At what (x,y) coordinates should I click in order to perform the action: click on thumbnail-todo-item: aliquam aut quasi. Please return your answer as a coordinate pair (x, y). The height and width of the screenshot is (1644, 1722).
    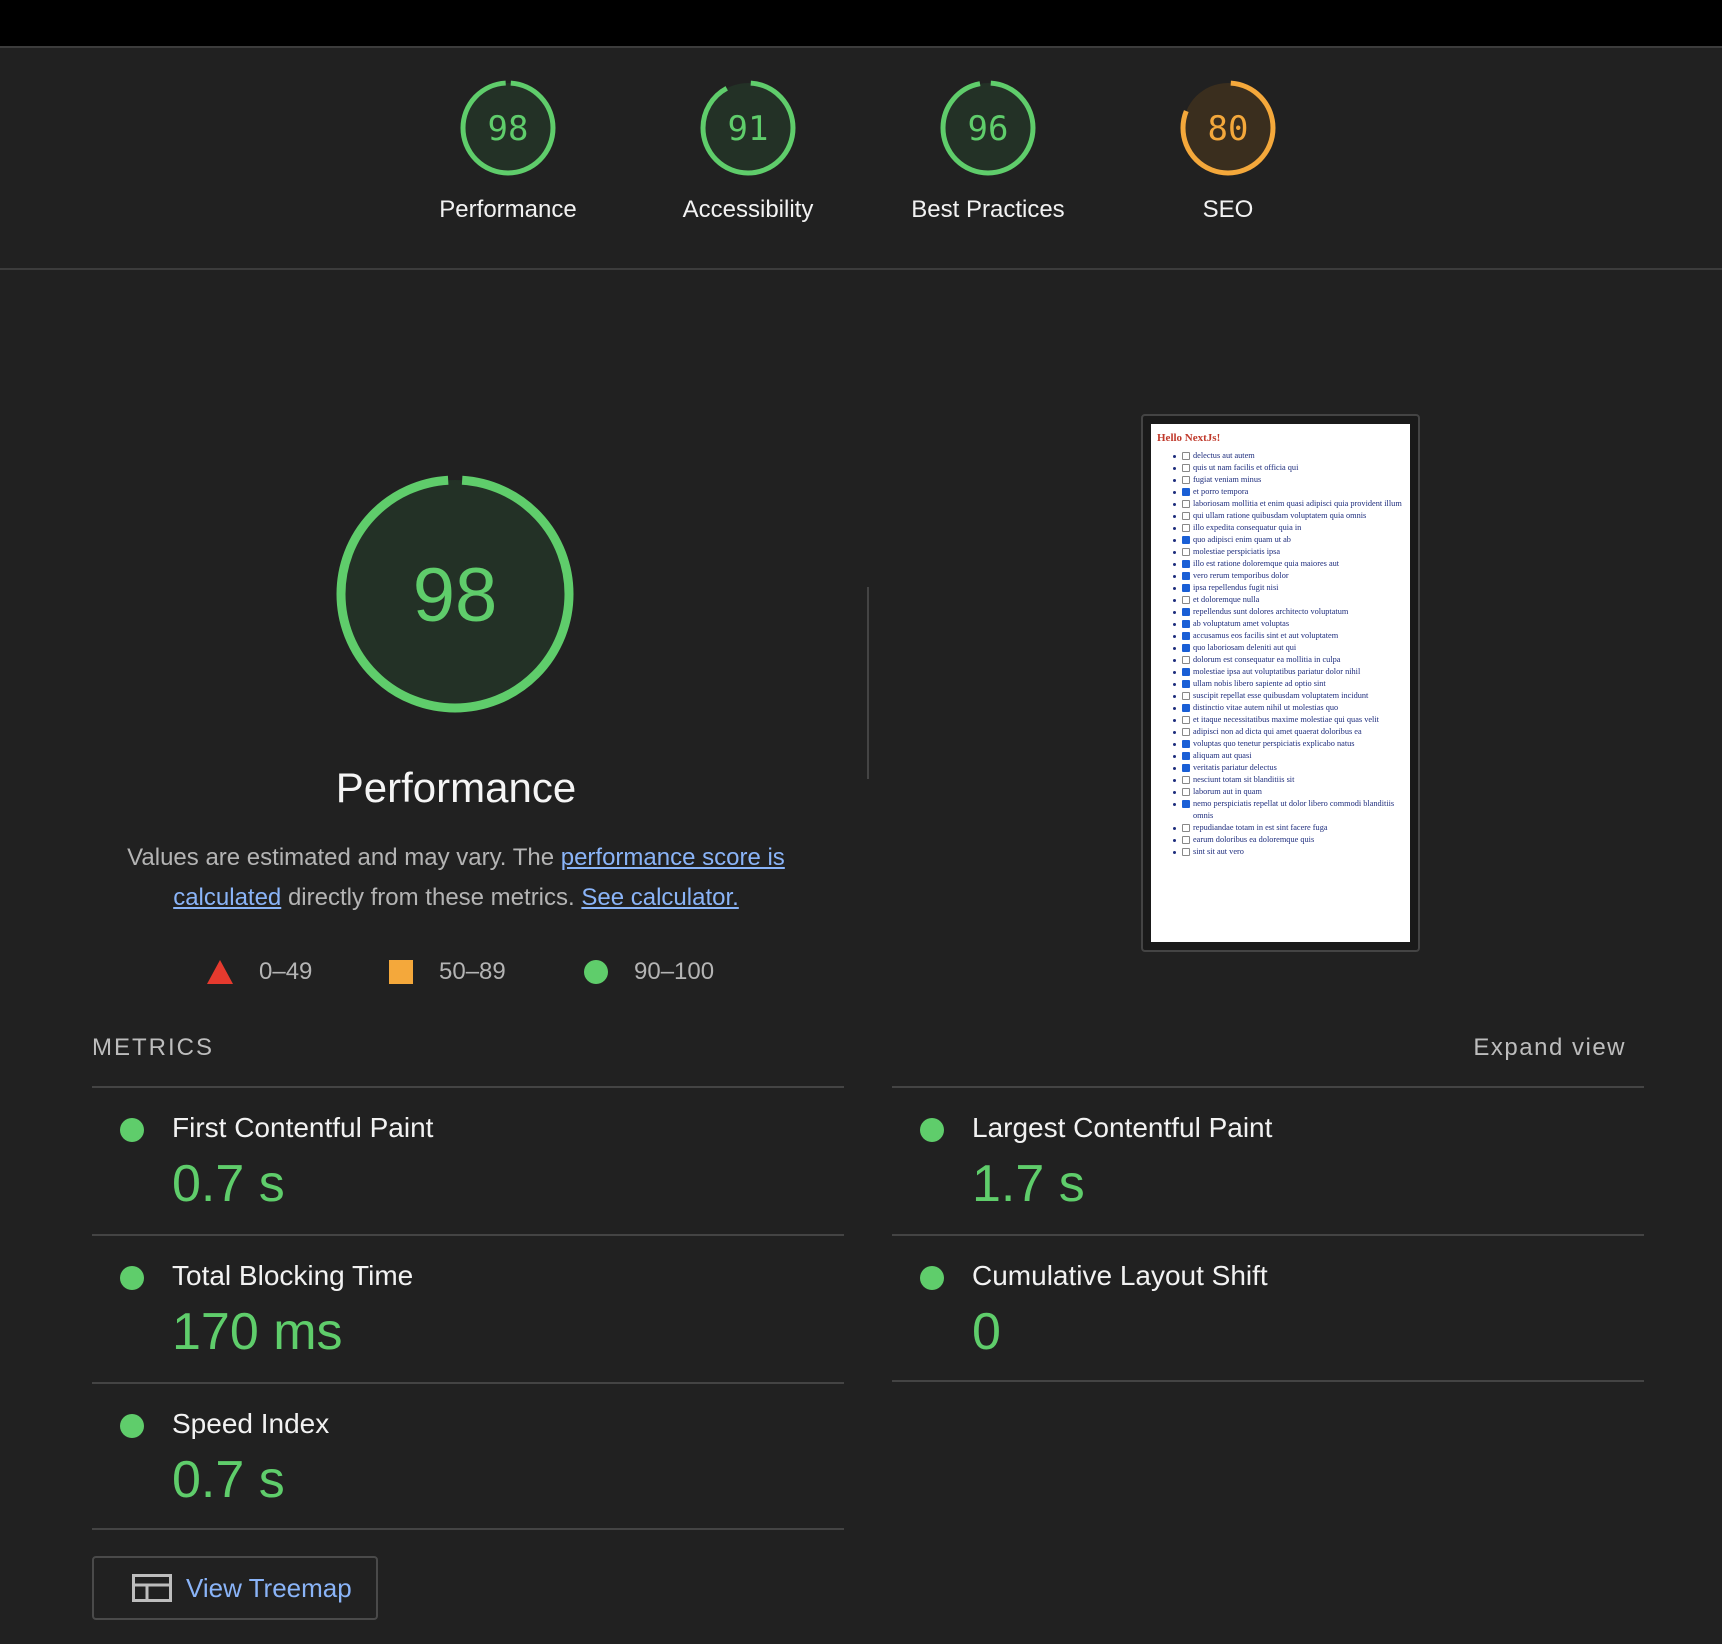
    Looking at the image, I should click on (1280, 756).